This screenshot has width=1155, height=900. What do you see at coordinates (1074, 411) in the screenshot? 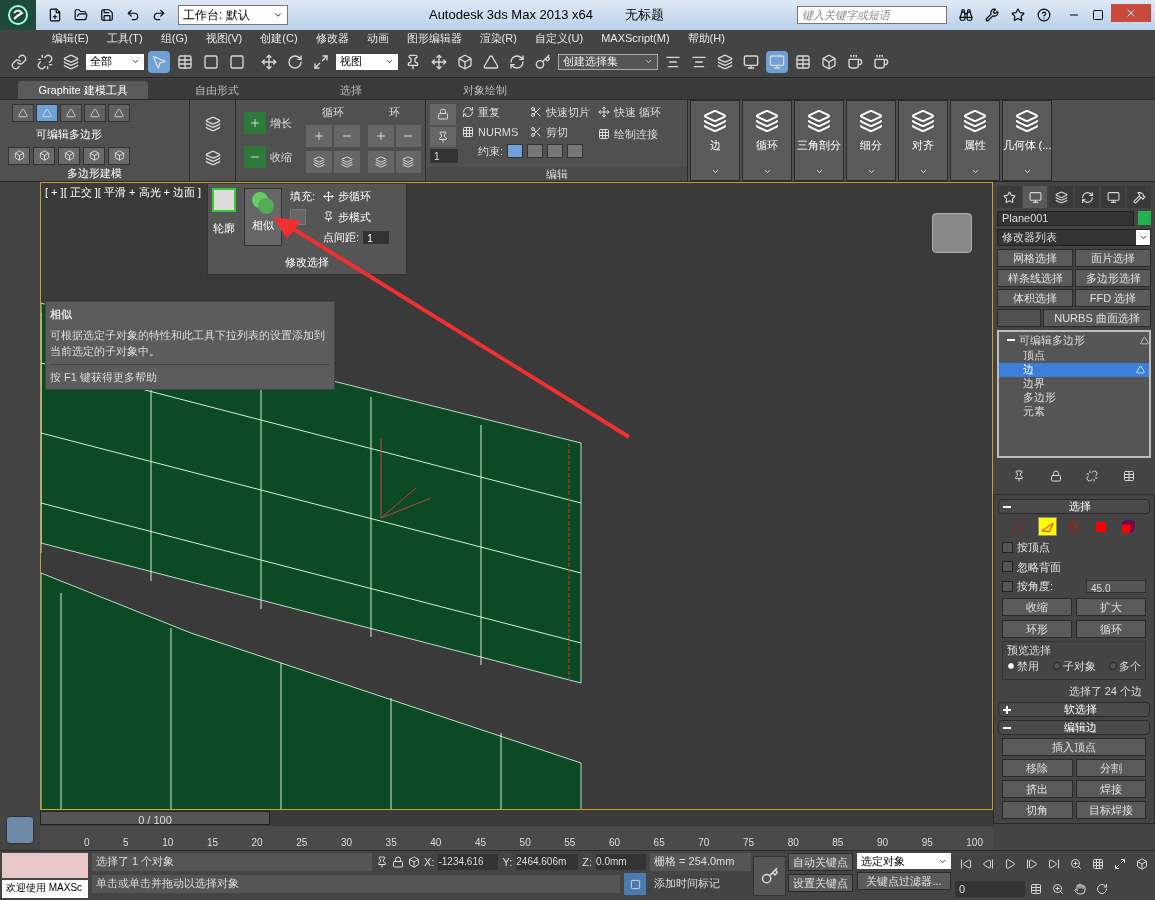
I see `stack-subitem: 元素` at bounding box center [1074, 411].